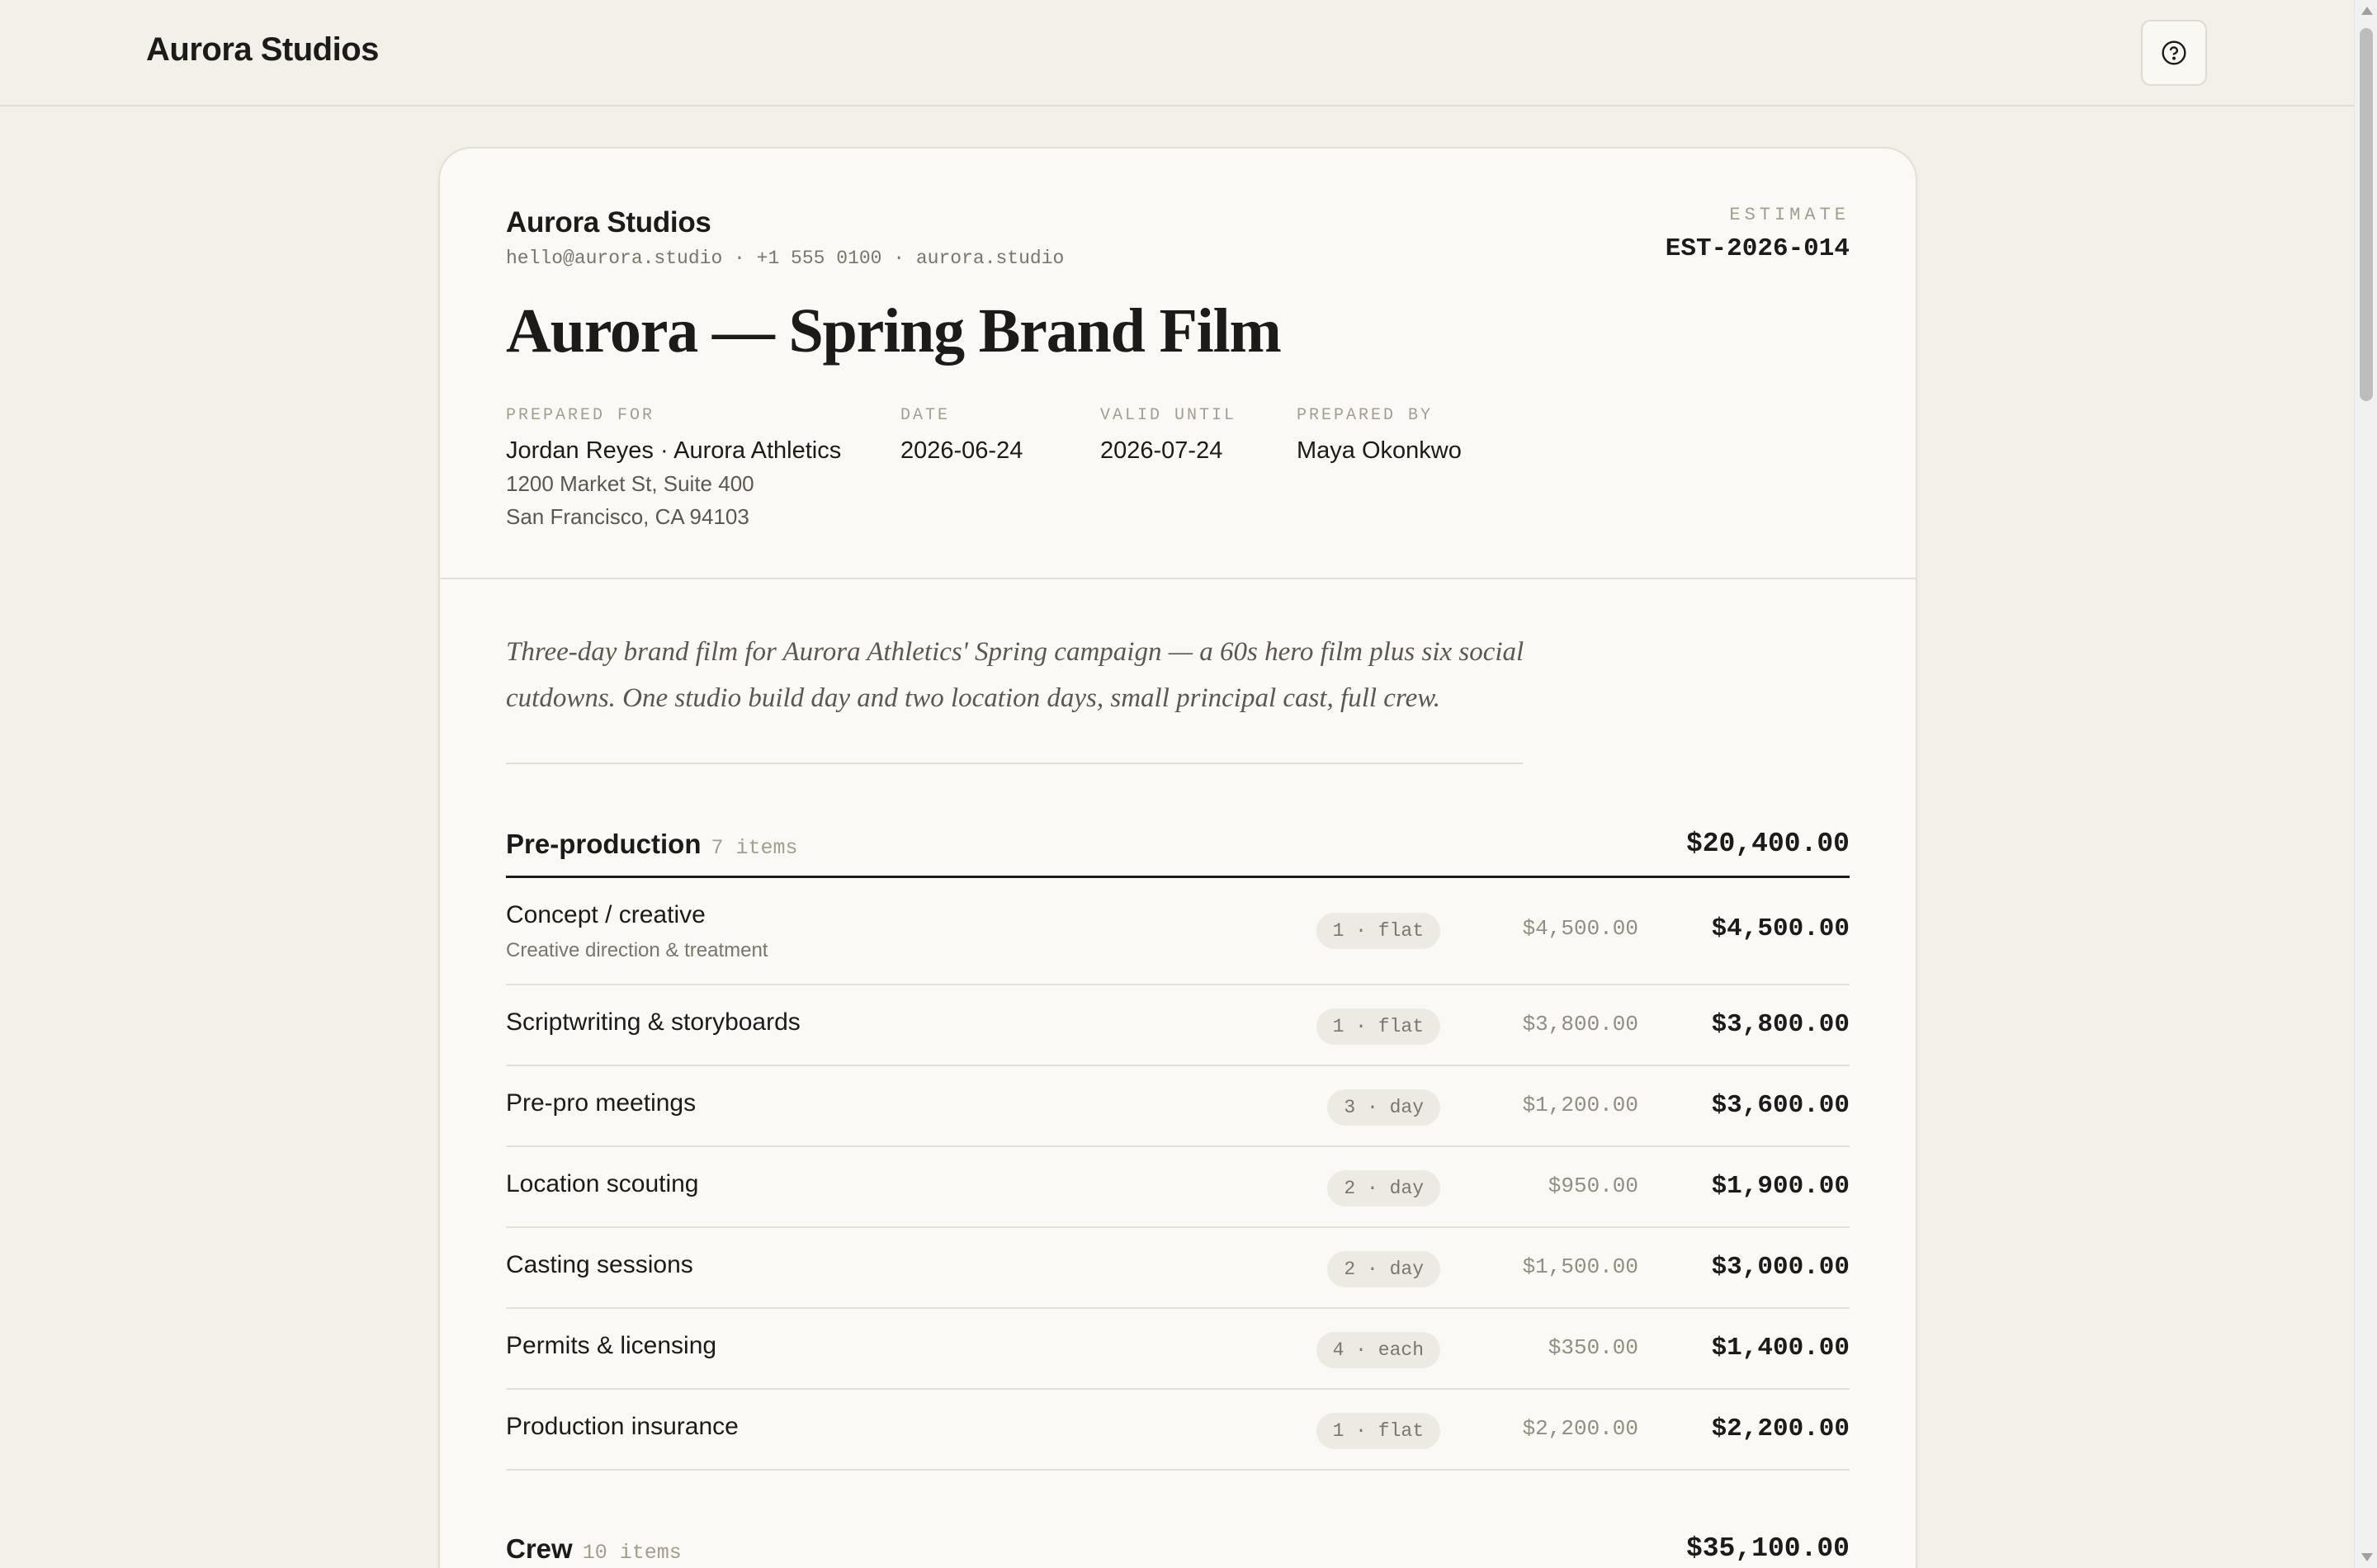 The image size is (2377, 1568). I want to click on item-name: Production insurance, so click(622, 1426).